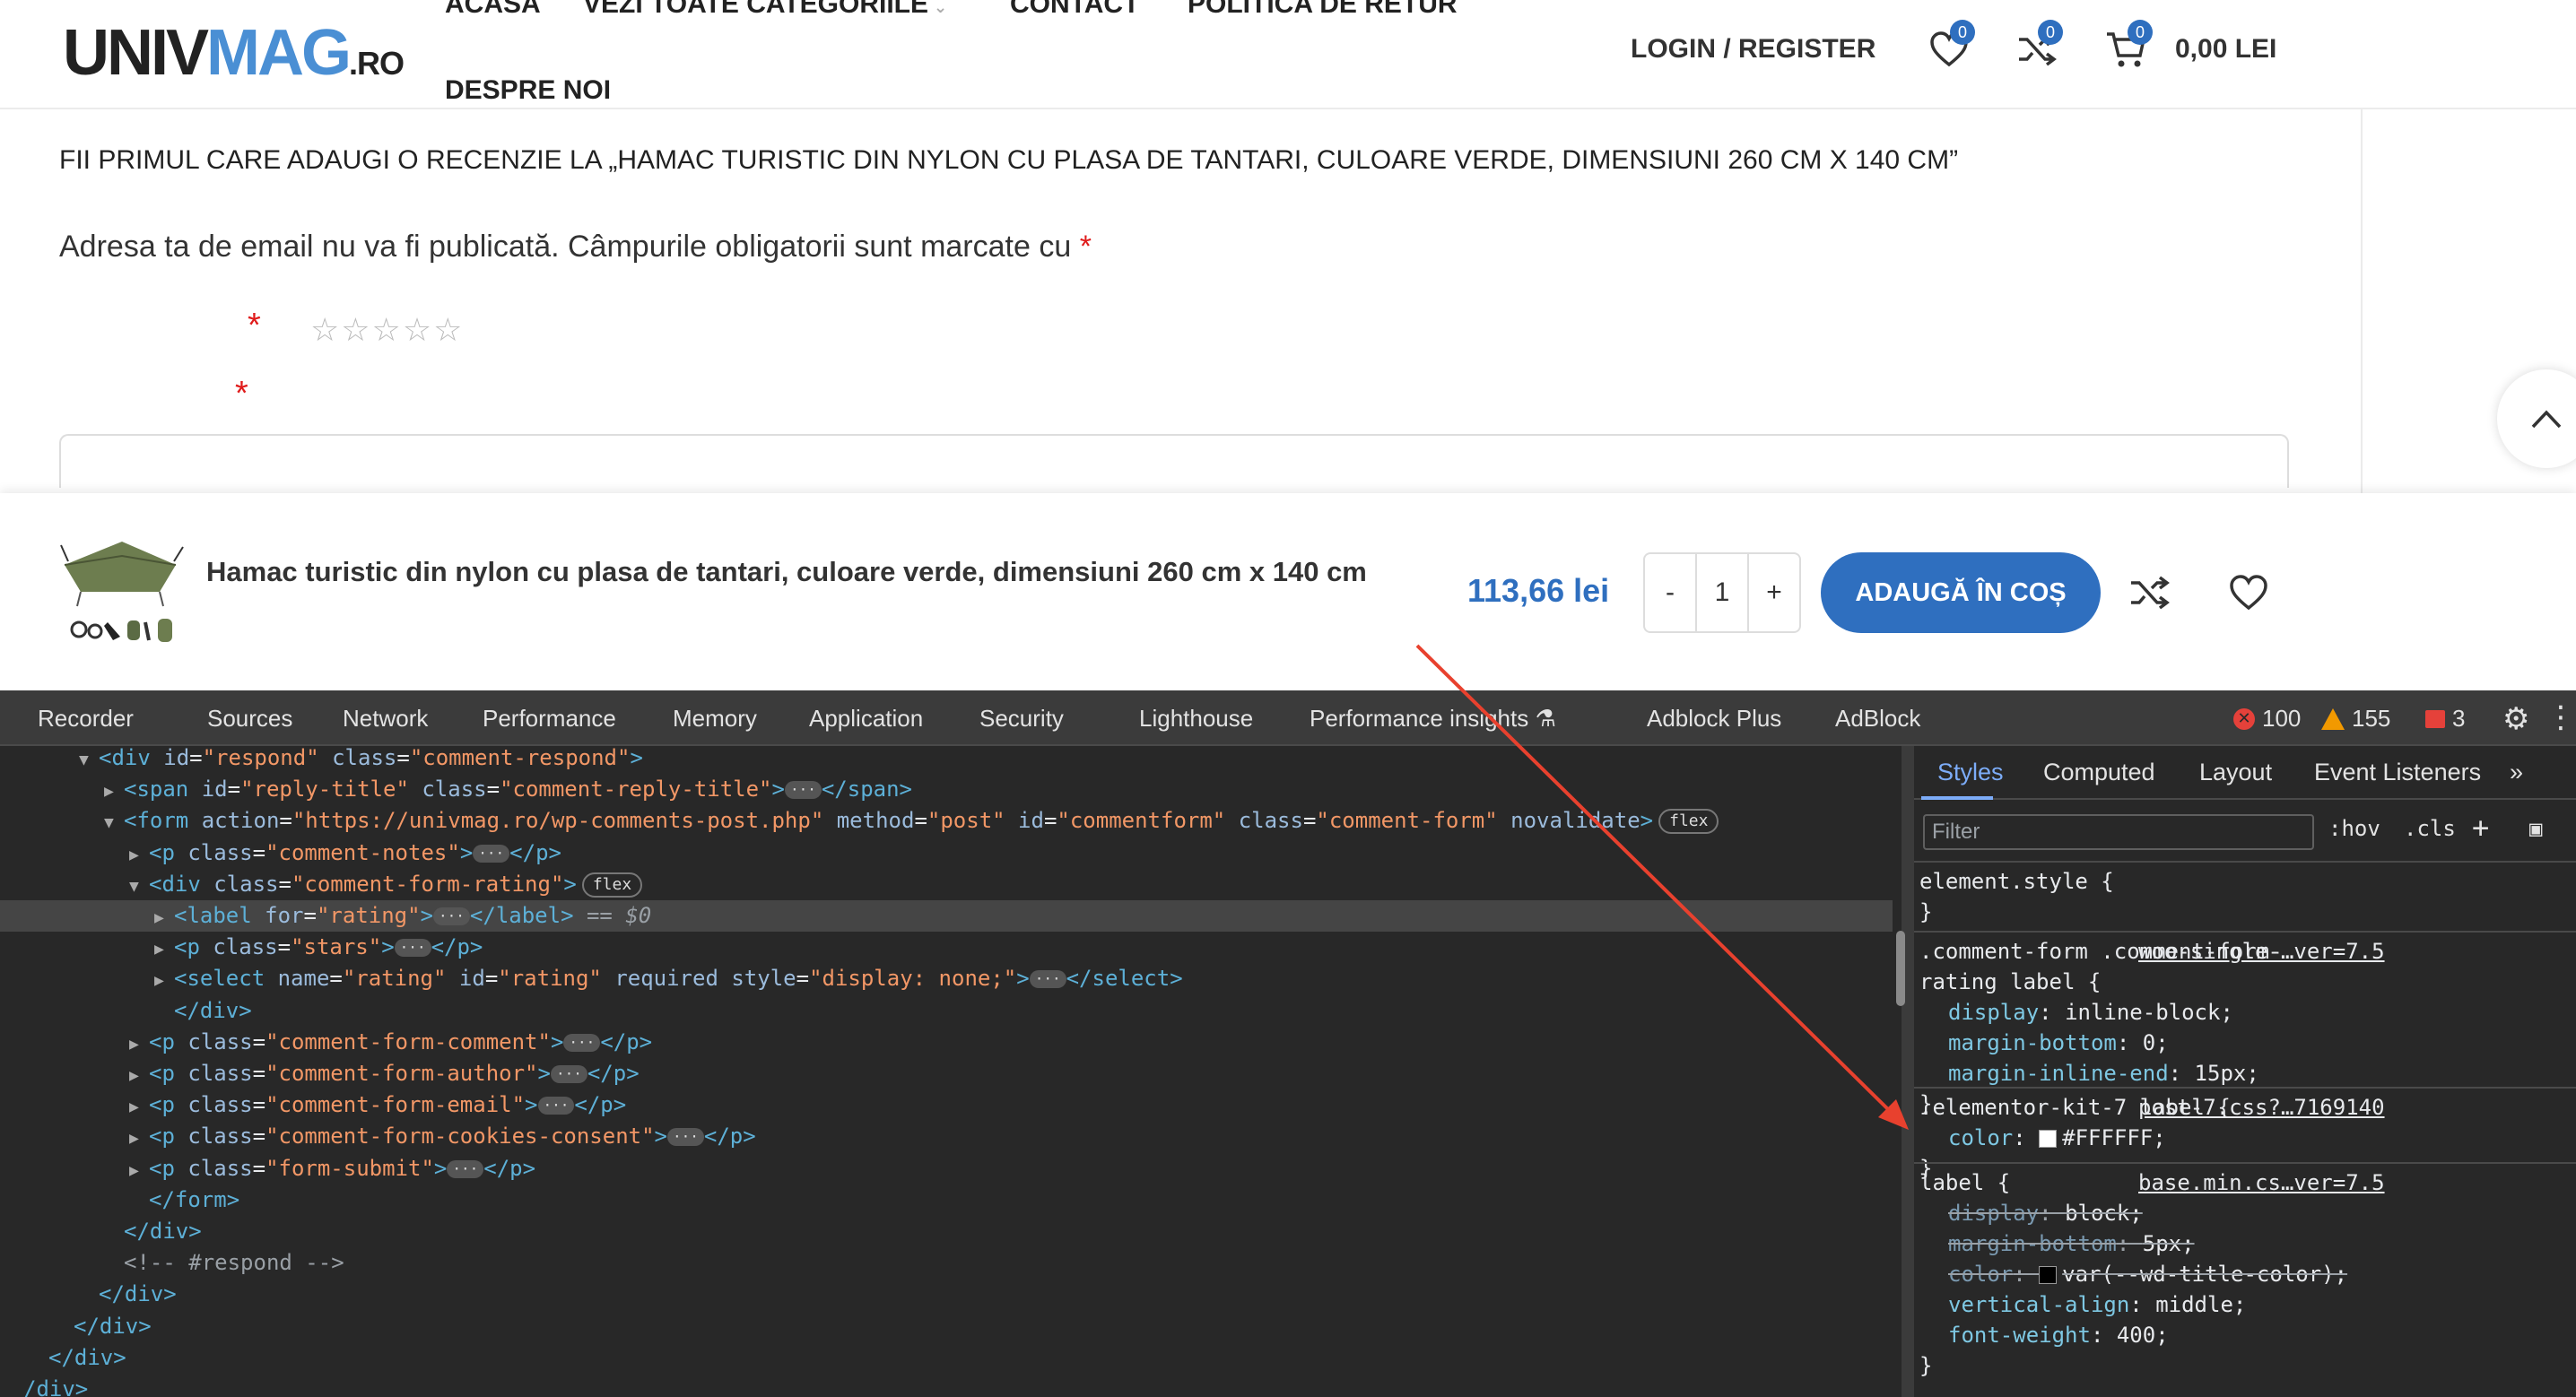  What do you see at coordinates (2248, 592) in the screenshot?
I see `sticky-wishlist-button` at bounding box center [2248, 592].